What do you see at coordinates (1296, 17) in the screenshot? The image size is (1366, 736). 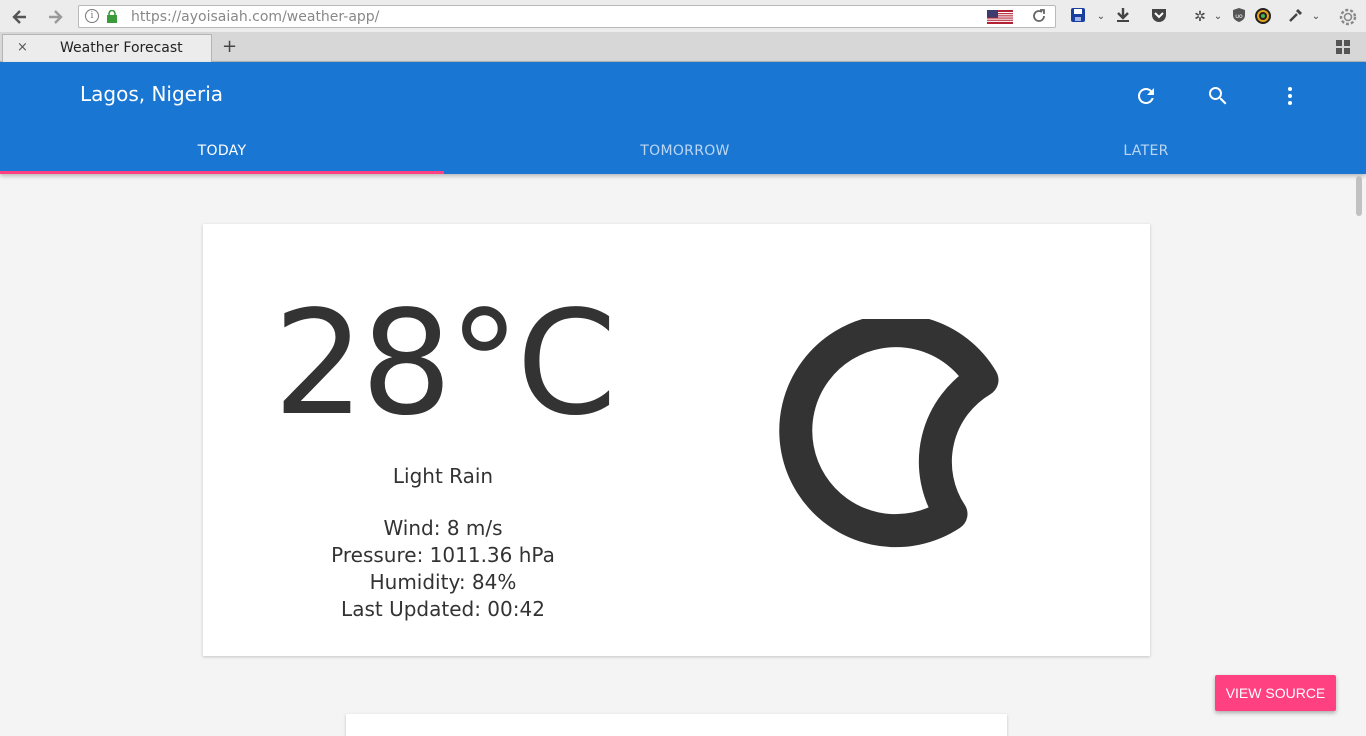 I see `tools-icon` at bounding box center [1296, 17].